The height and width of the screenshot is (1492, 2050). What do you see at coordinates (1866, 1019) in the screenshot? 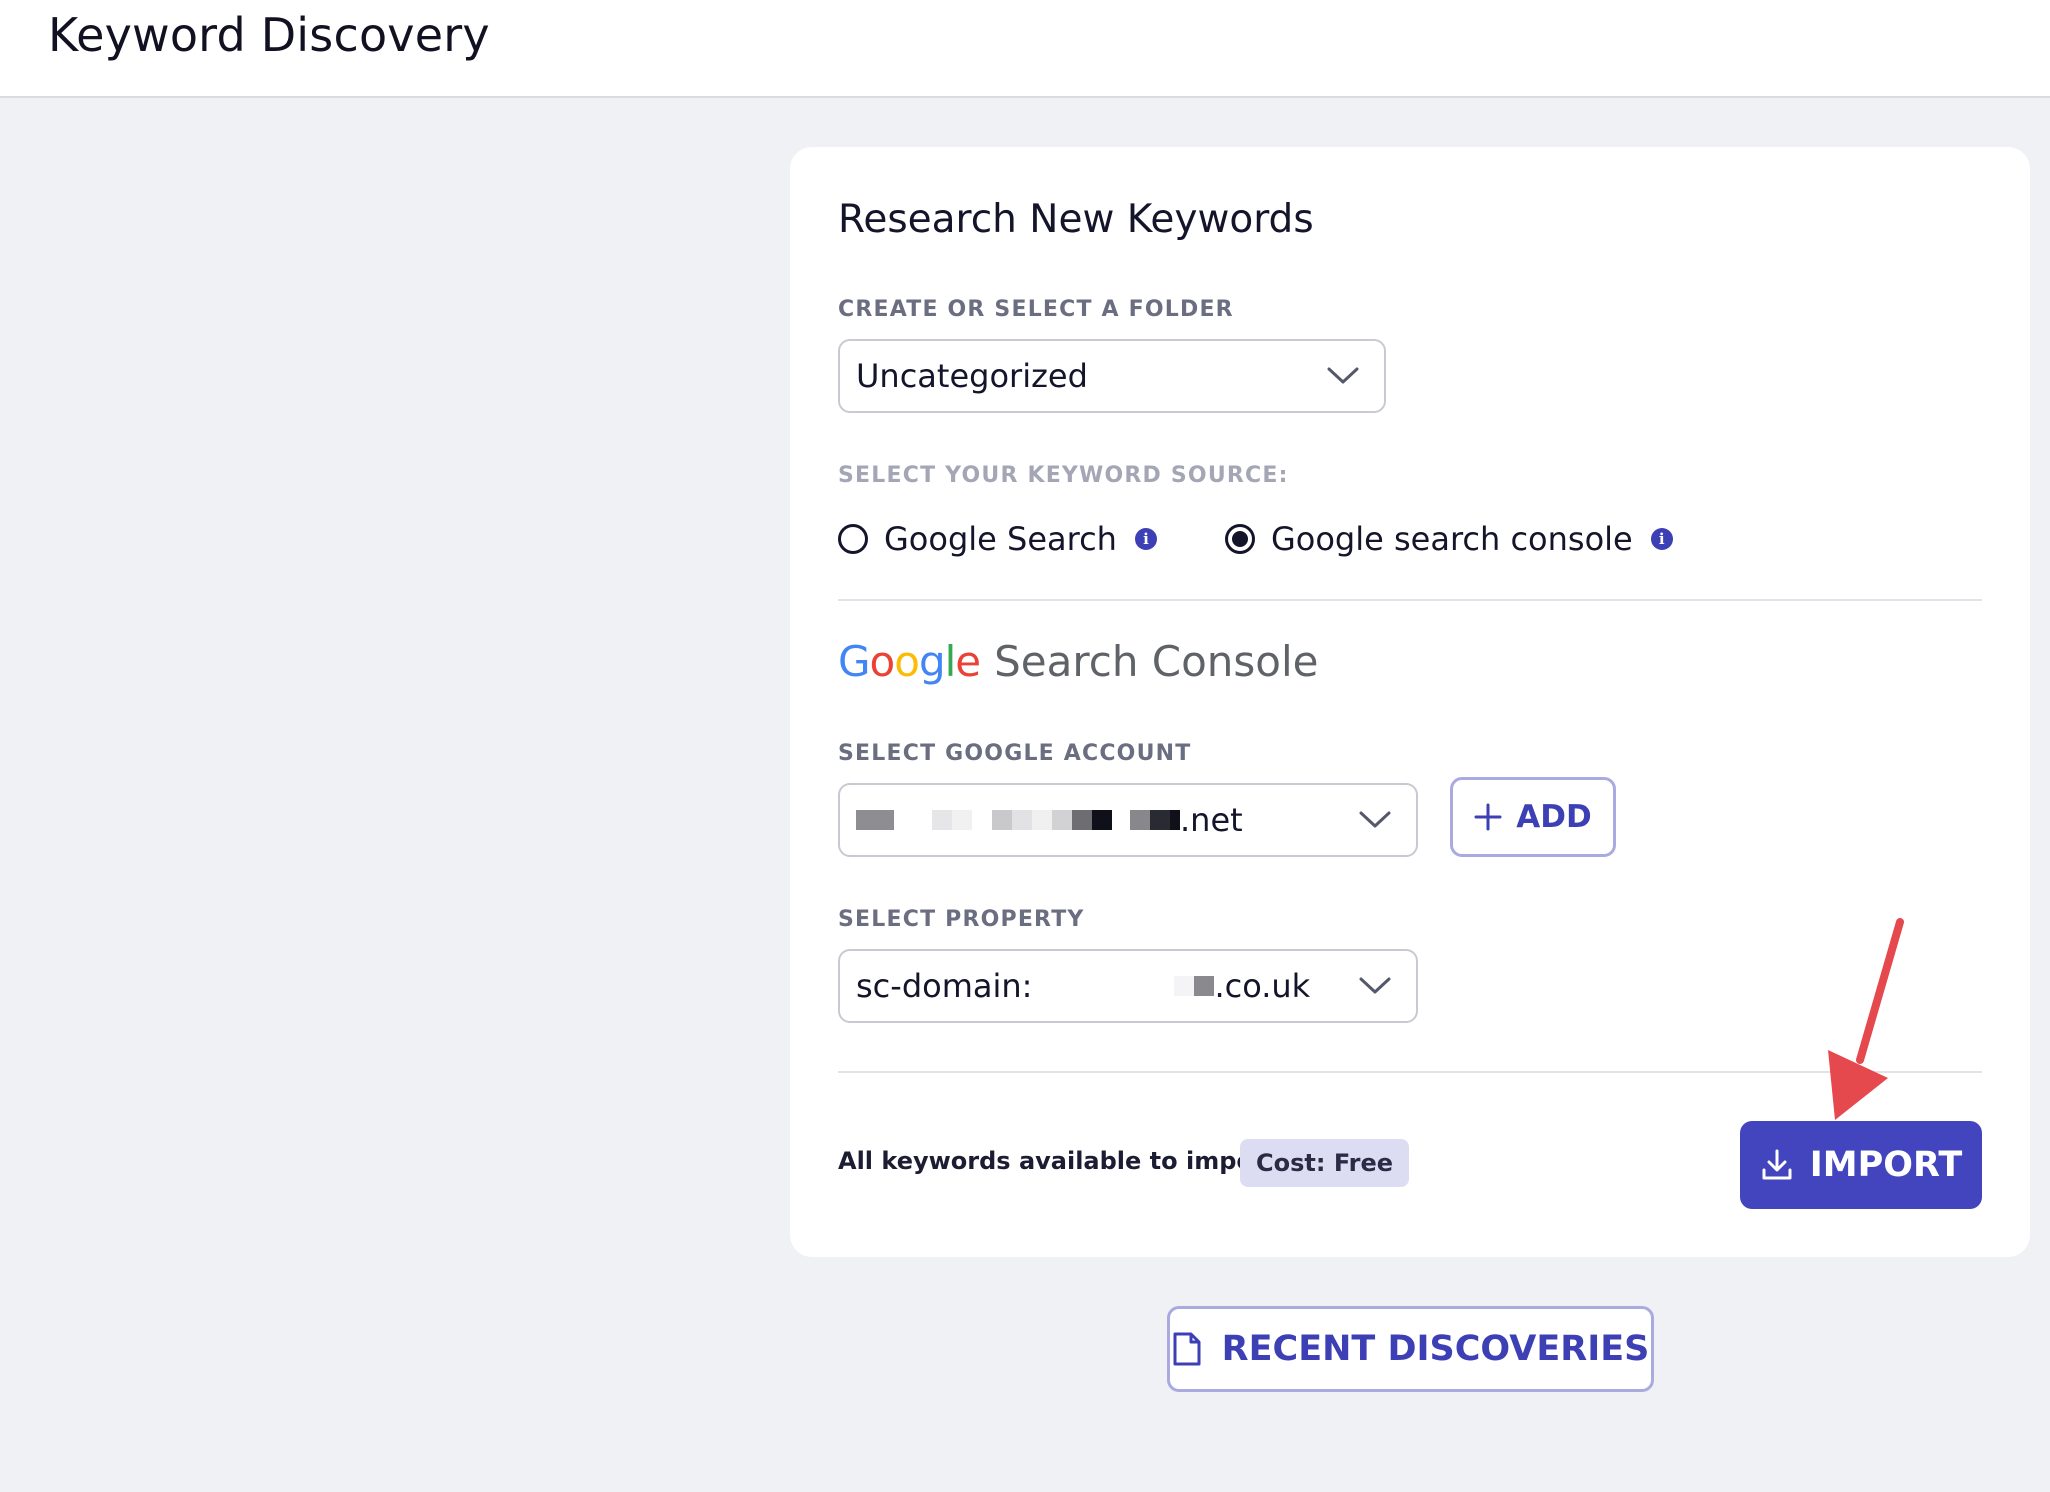
I see `annotation-arrow-icon` at bounding box center [1866, 1019].